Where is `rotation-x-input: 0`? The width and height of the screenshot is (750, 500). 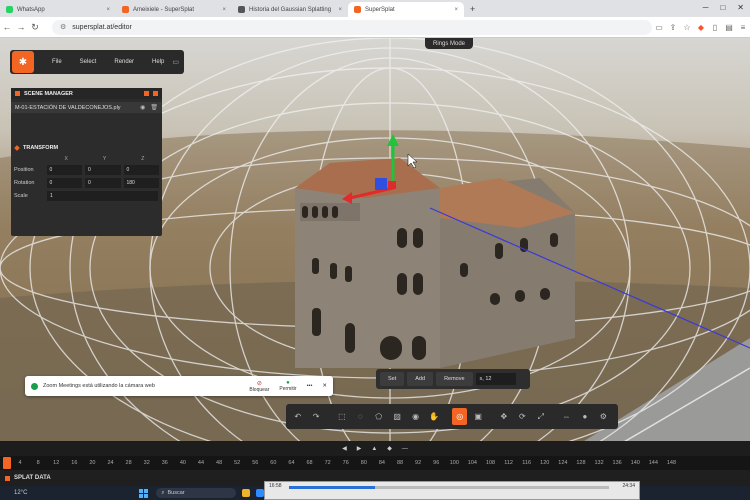
rotation-x-input: 0 is located at coordinates (64, 183).